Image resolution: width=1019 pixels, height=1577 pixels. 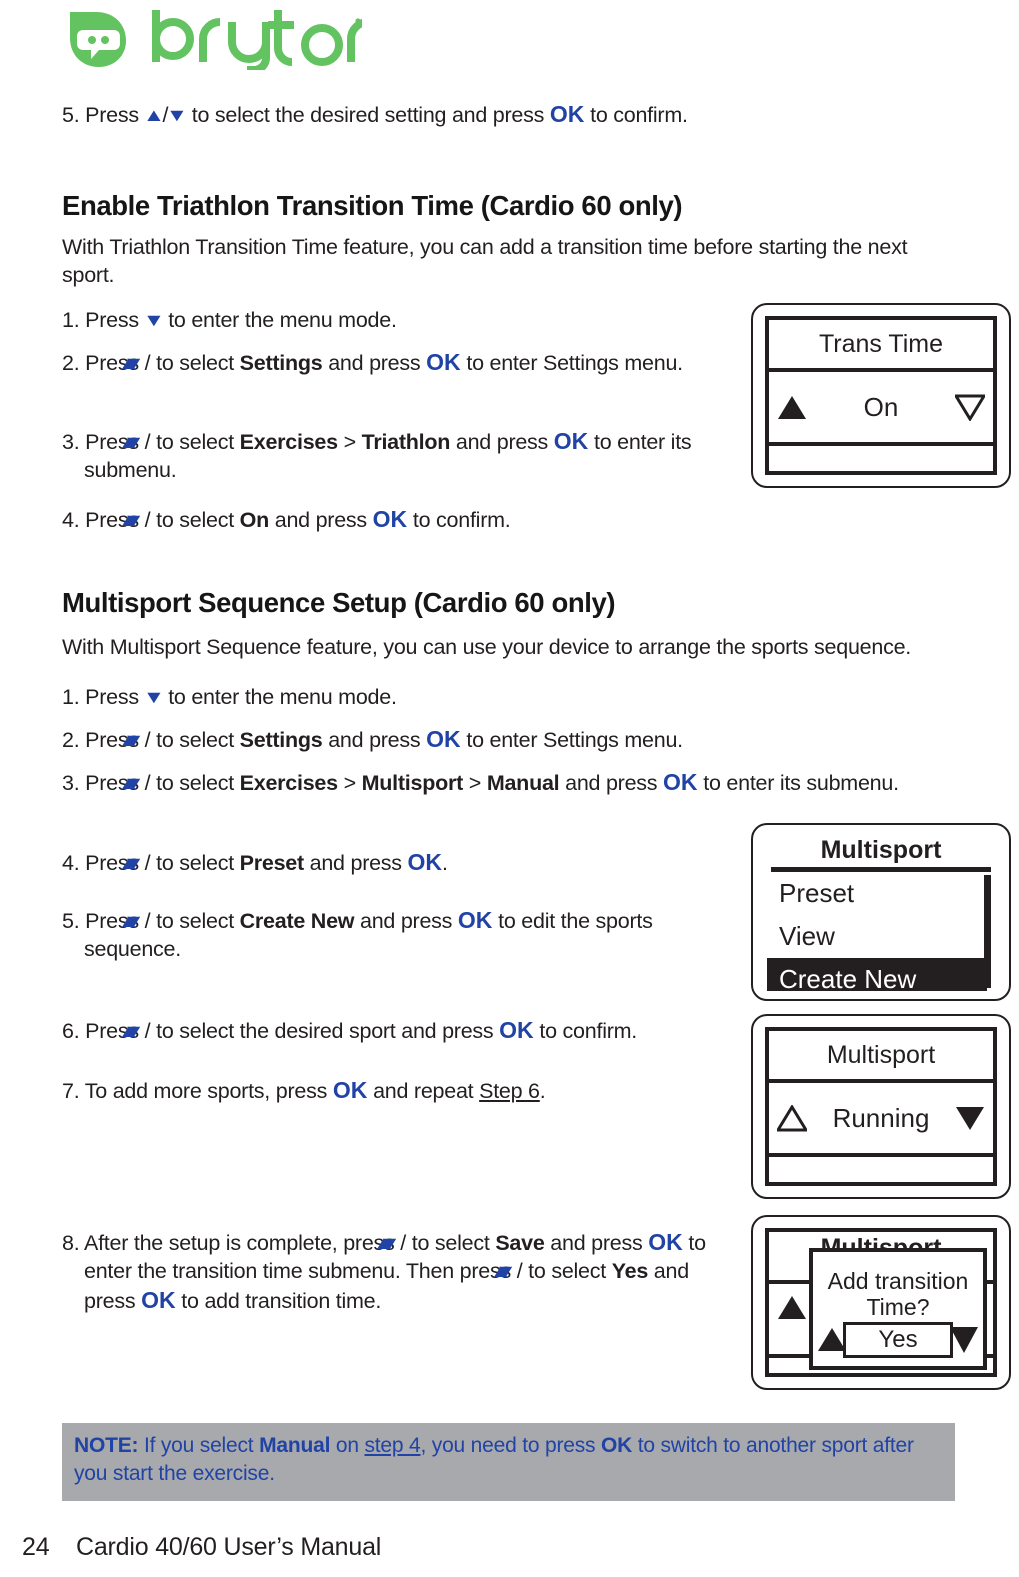 I want to click on dialog-answer-value: Yes, so click(x=898, y=1339).